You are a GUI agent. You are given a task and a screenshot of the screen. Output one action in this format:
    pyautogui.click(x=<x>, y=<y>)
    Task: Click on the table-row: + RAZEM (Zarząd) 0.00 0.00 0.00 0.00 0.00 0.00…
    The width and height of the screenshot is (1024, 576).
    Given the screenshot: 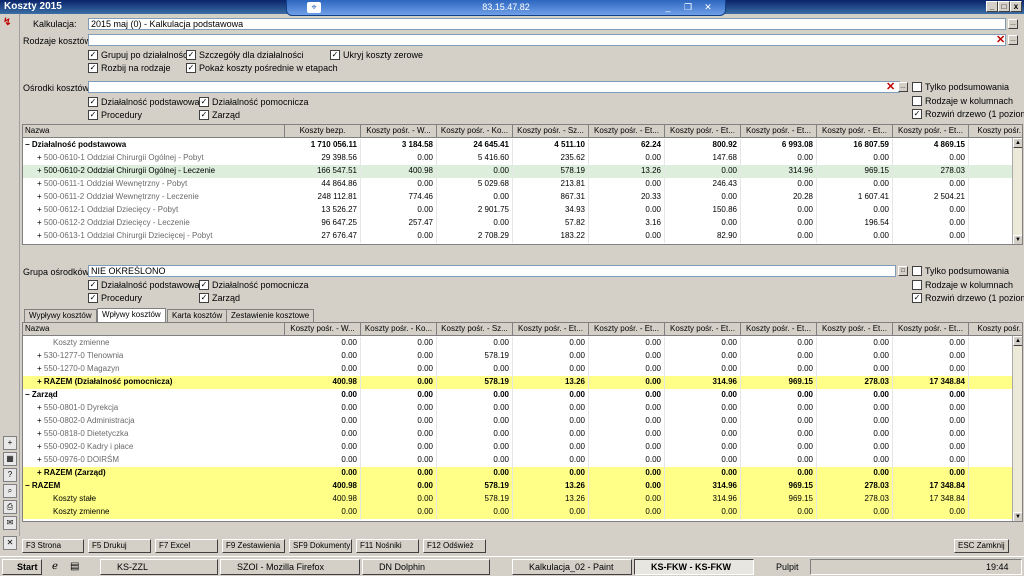 What is the action you would take?
    pyautogui.click(x=522, y=473)
    